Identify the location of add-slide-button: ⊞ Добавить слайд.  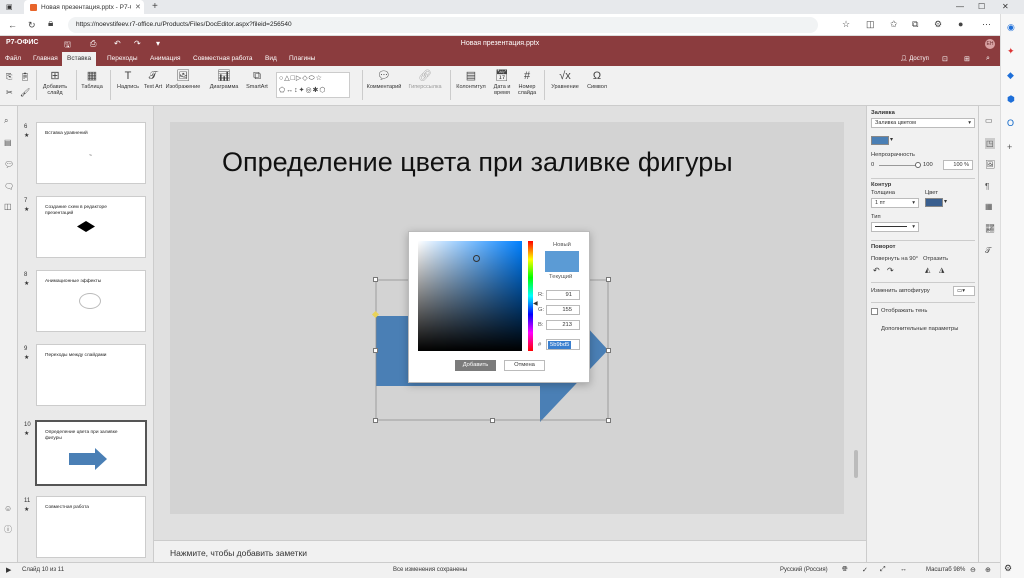
(55, 83).